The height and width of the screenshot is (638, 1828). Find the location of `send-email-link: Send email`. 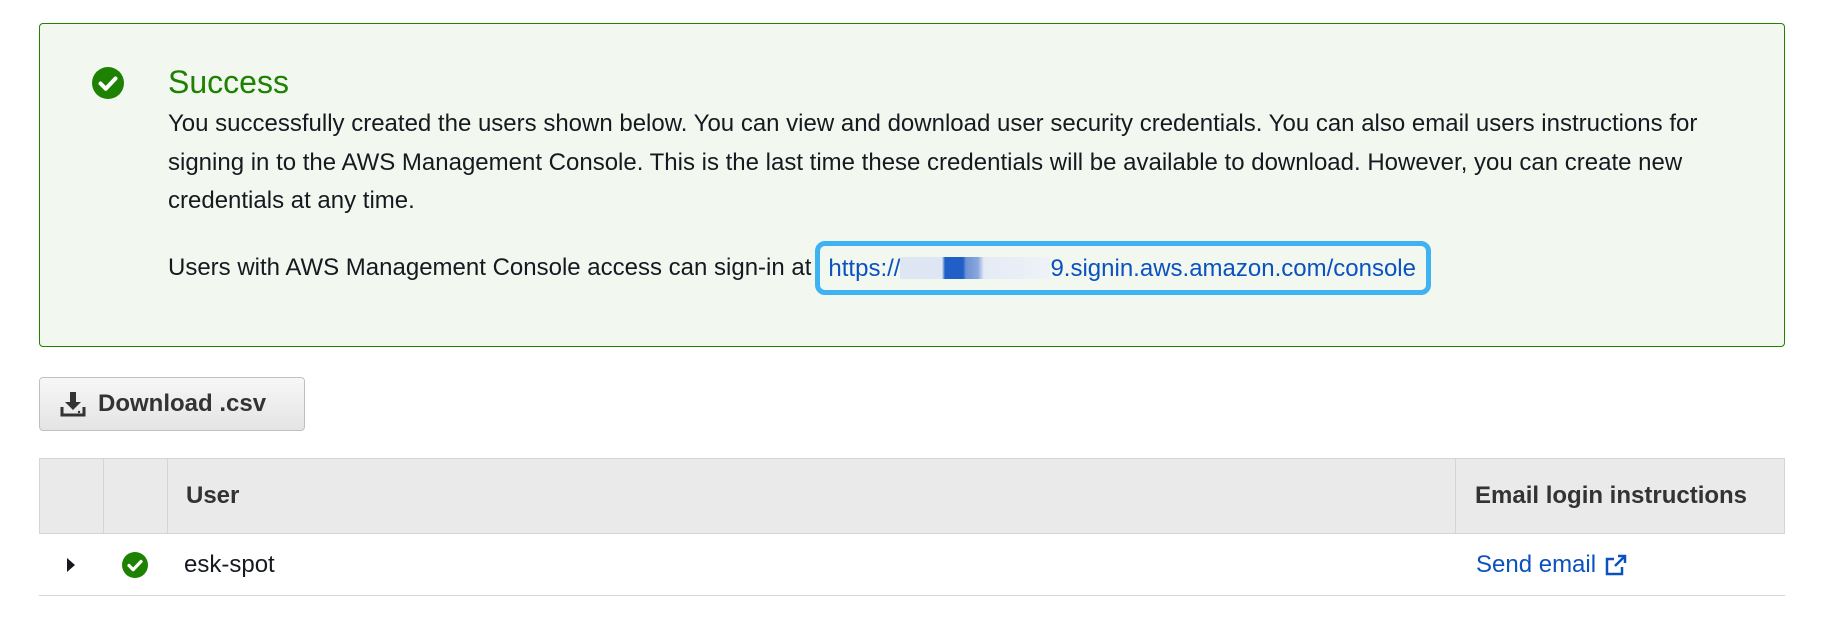

send-email-link: Send email is located at coordinates (1552, 565).